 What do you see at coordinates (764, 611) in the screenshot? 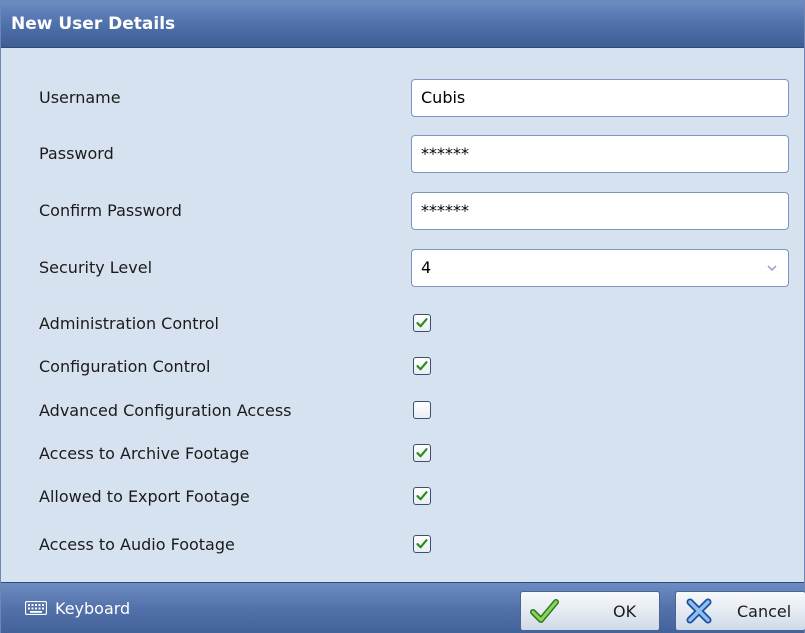
I see `cancel-label: Cancel` at bounding box center [764, 611].